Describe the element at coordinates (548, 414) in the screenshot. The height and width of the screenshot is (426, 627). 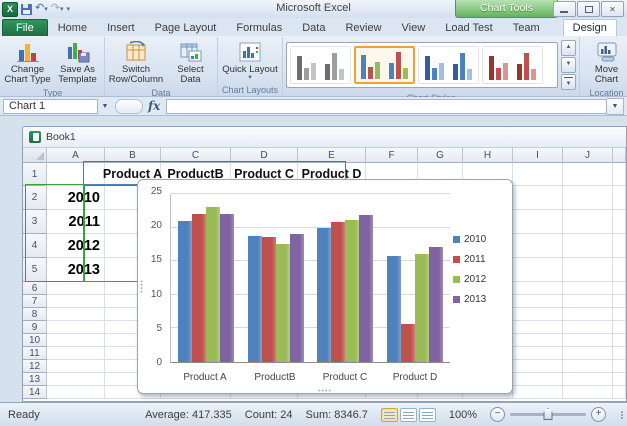
I see `zoom-slider-track` at that location.